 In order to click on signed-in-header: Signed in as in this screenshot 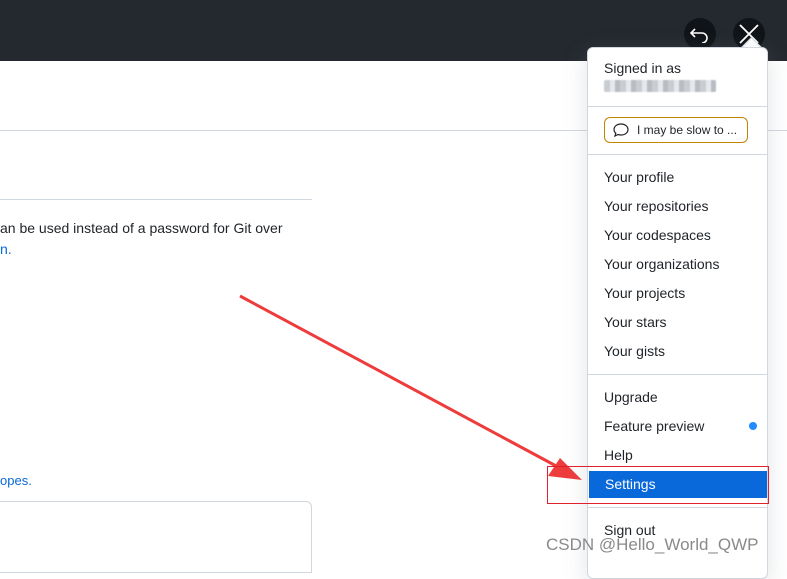, I will do `click(660, 76)`.